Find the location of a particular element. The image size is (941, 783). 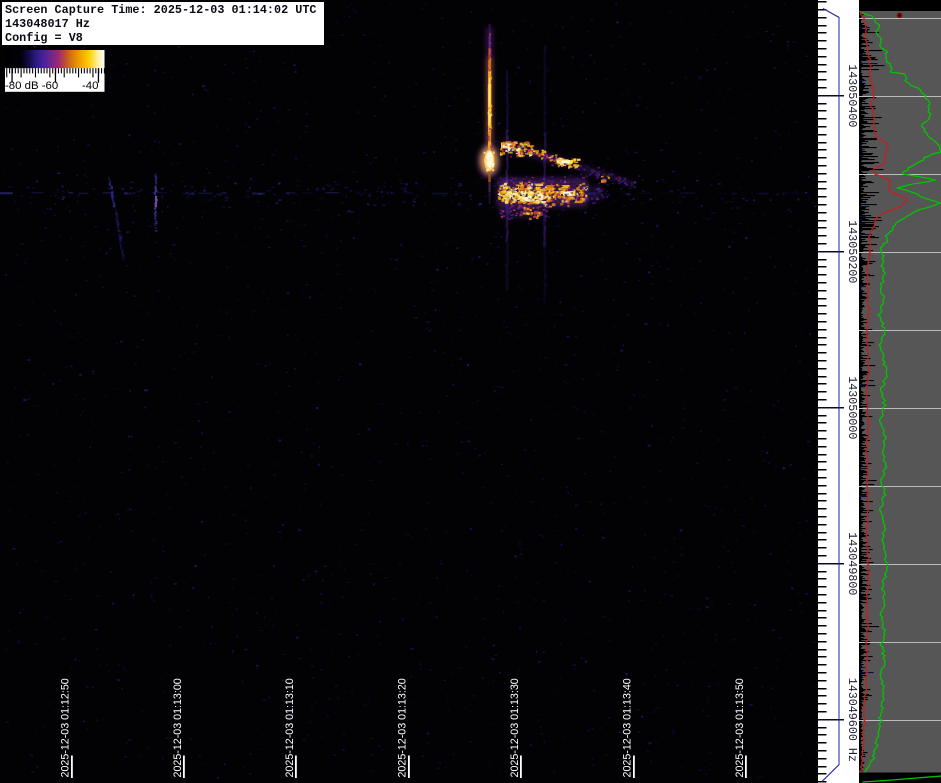

svg-text: 2025-12-03 01:13:20 is located at coordinates (403, 727).